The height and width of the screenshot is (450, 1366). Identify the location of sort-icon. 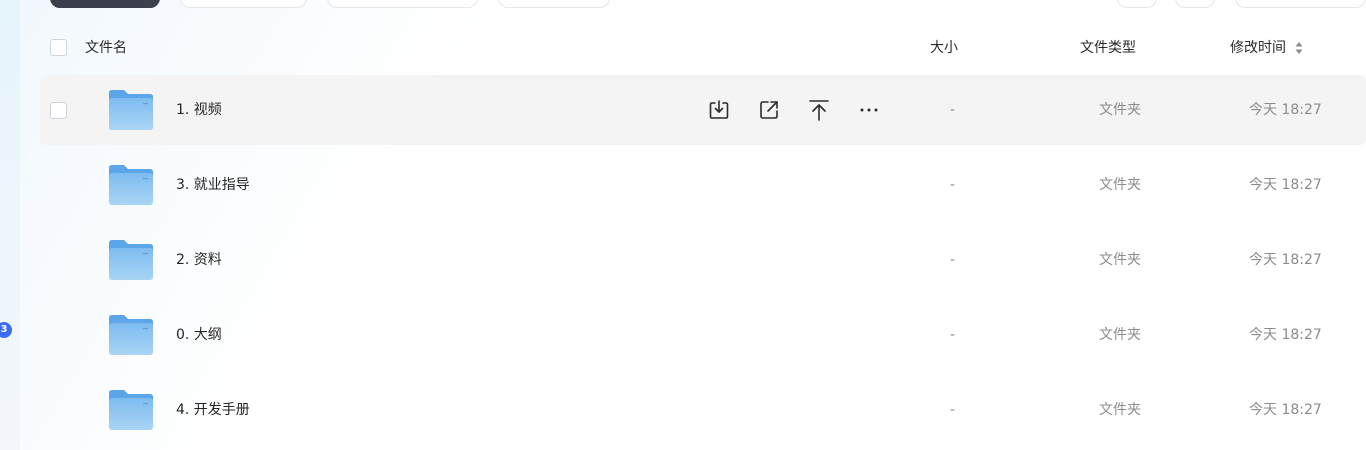
(1299, 48).